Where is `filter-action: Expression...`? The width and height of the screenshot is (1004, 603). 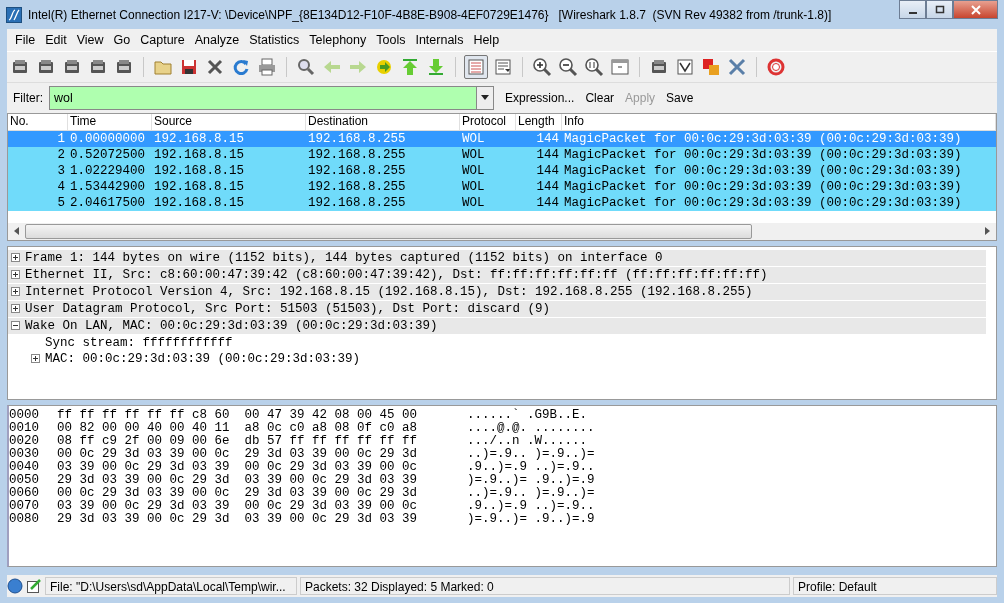 filter-action: Expression... is located at coordinates (540, 97).